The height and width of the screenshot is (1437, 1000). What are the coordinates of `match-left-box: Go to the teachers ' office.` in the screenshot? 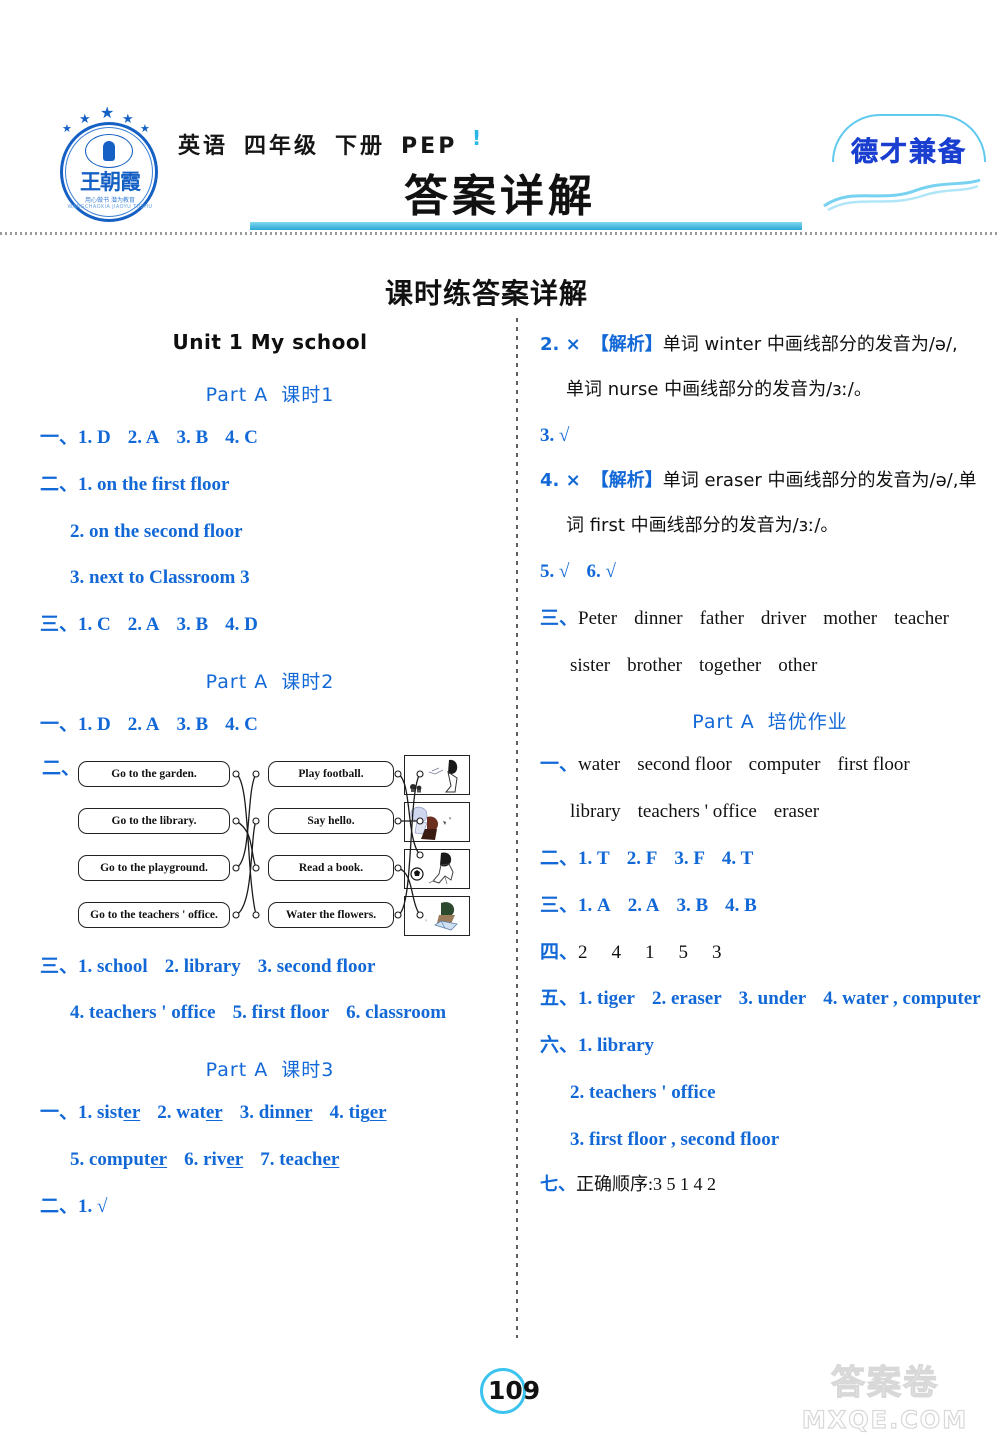 It's located at (154, 914).